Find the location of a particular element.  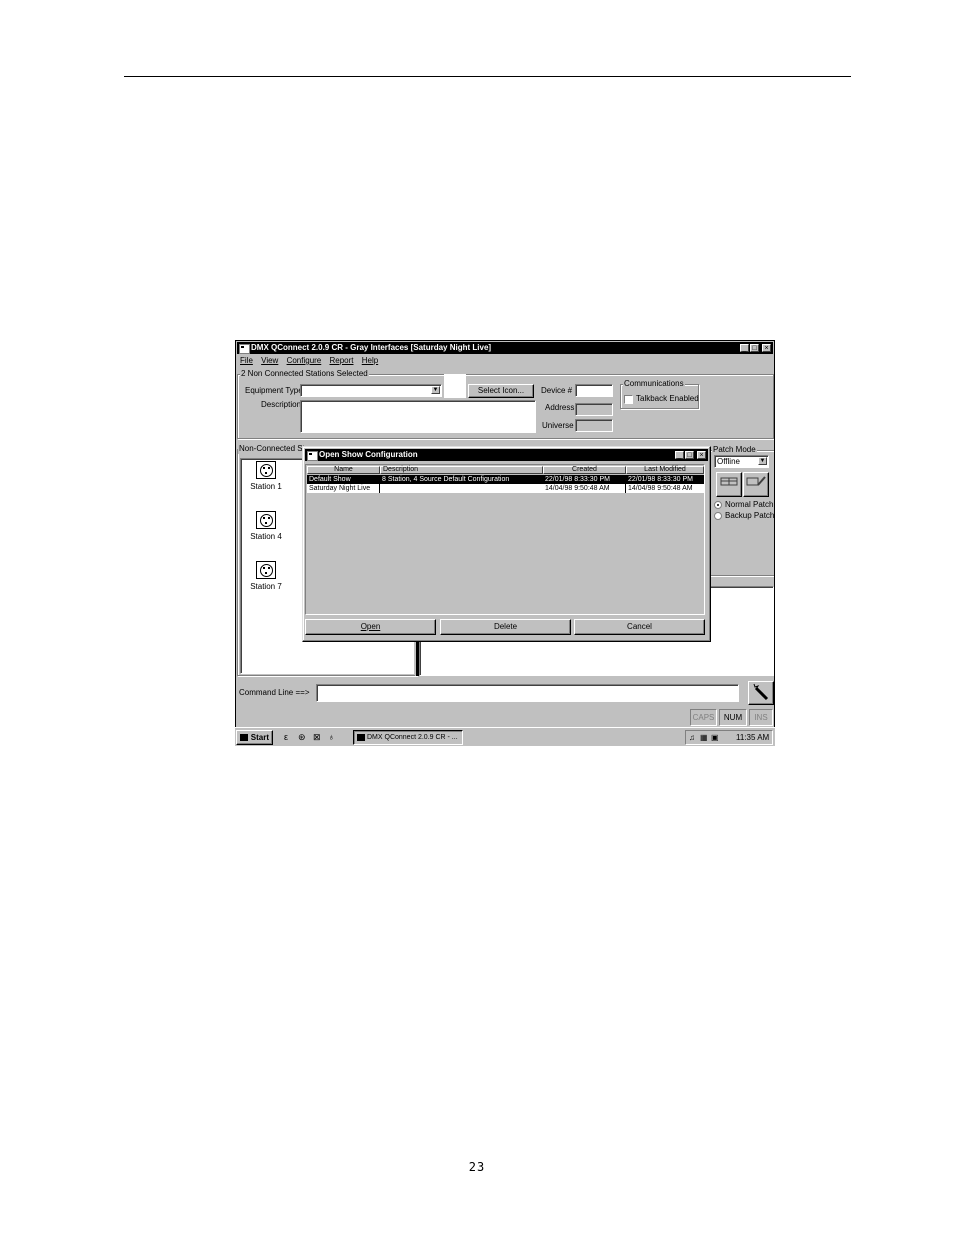

device-field is located at coordinates (594, 390).